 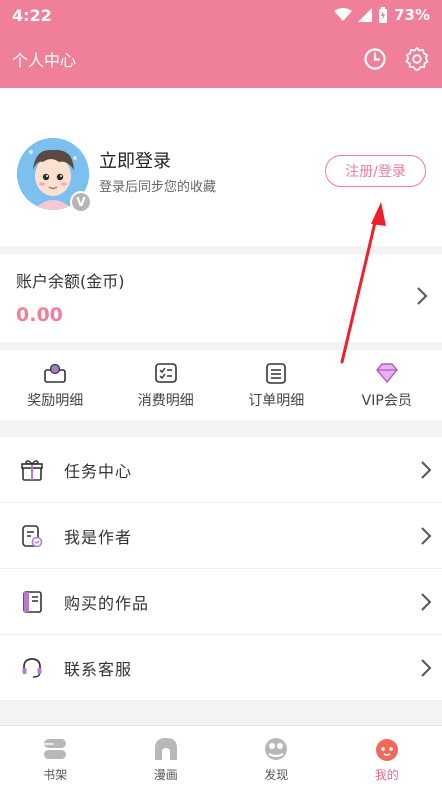 I want to click on battery-icon, so click(x=383, y=15).